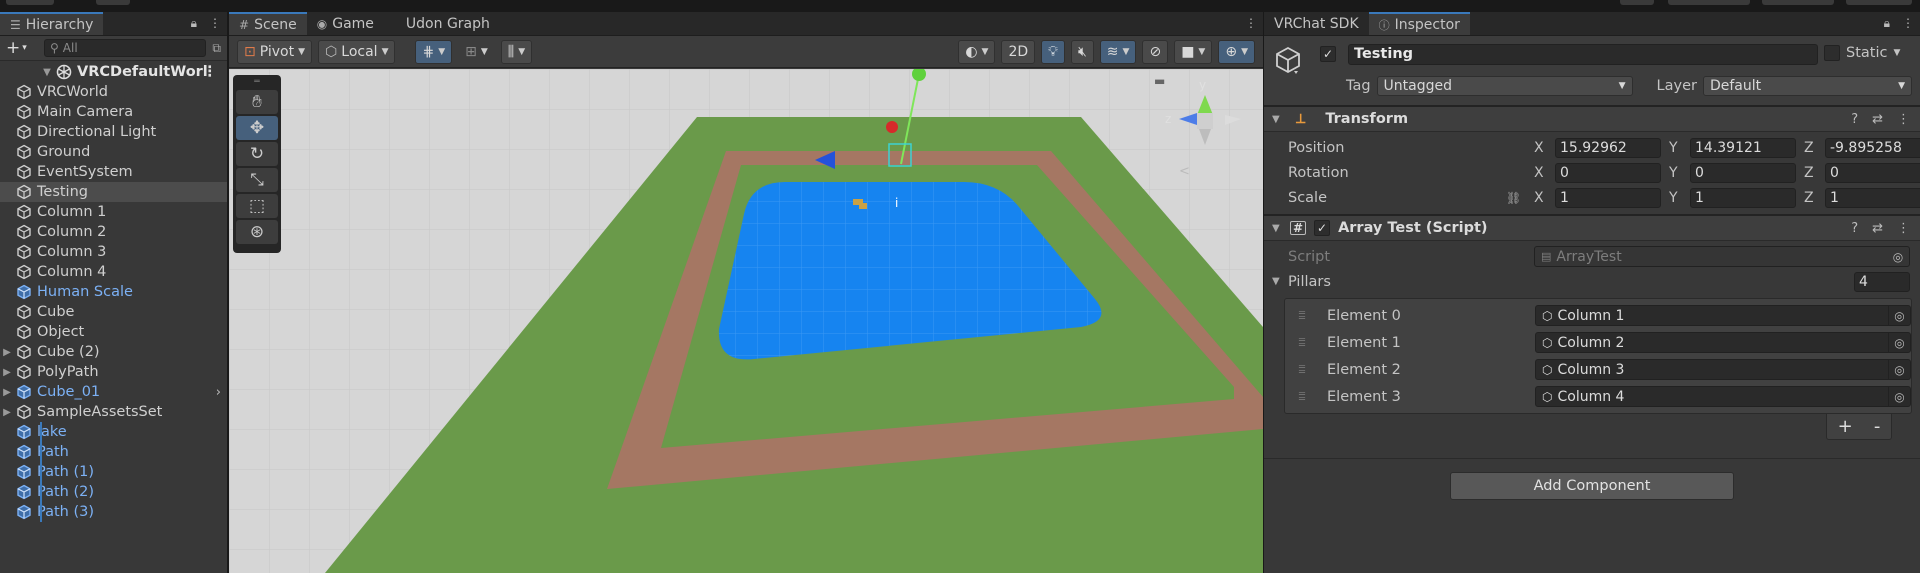 The image size is (1920, 573). Describe the element at coordinates (1608, 147) in the screenshot. I see `position-x-field: 15.92962` at that location.